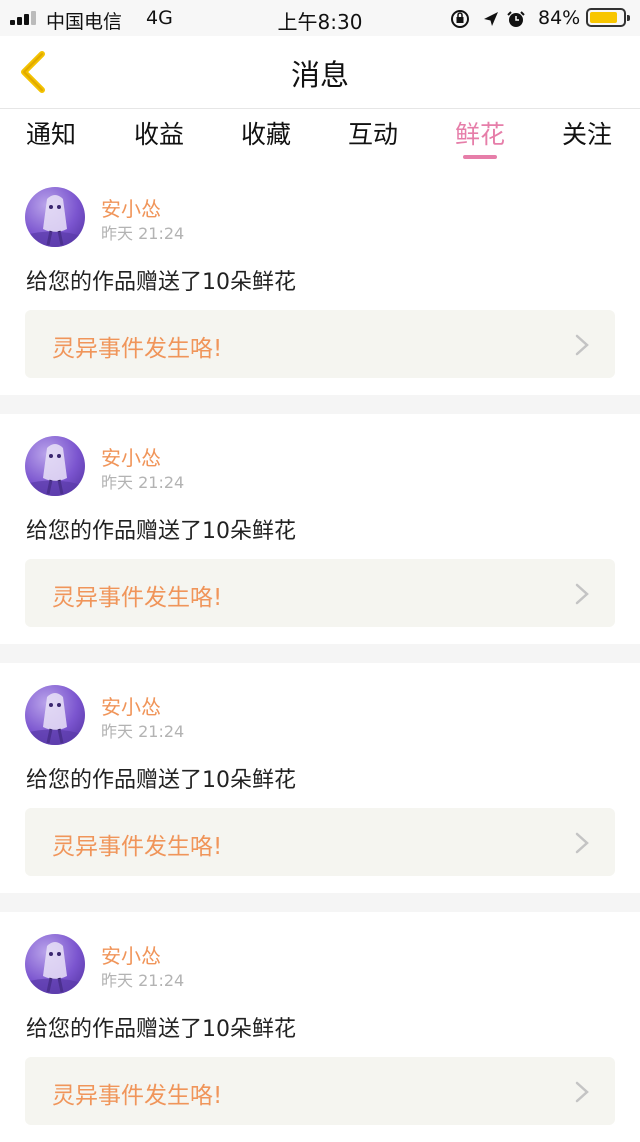 This screenshot has width=640, height=1142. I want to click on tab-interactions: 互动, so click(373, 137).